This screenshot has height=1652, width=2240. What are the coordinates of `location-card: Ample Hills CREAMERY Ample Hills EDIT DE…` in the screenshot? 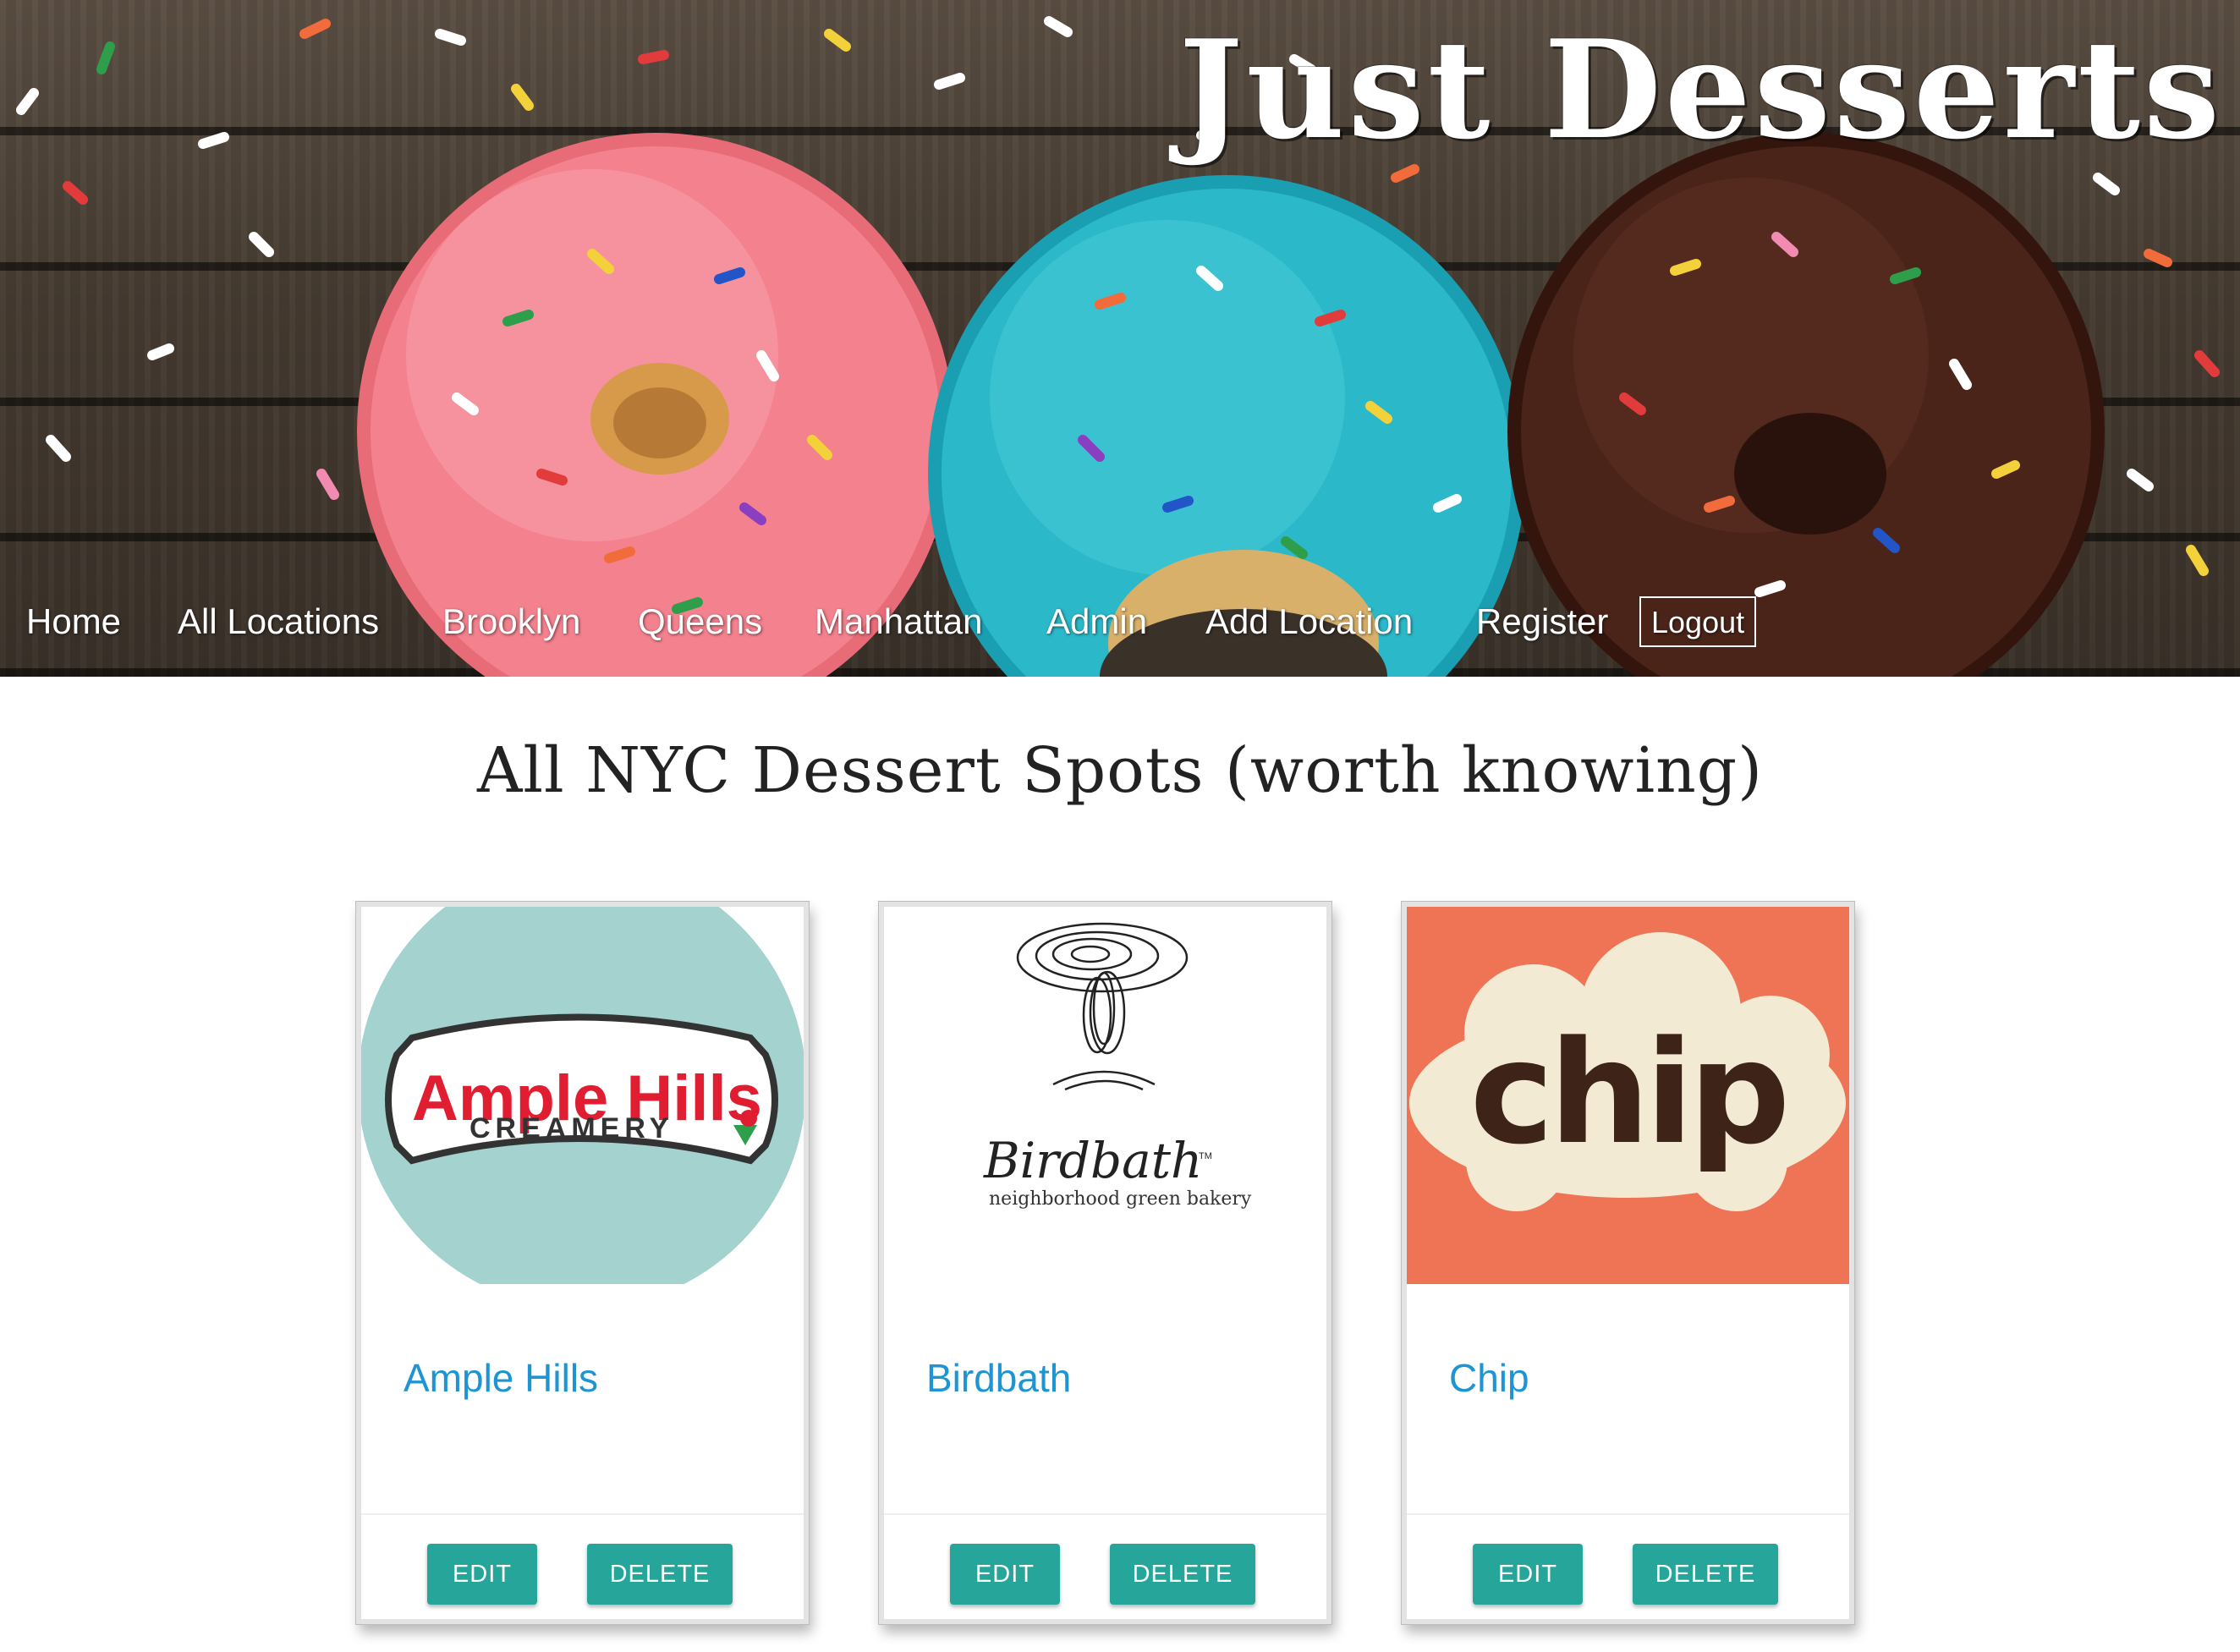 It's located at (582, 1263).